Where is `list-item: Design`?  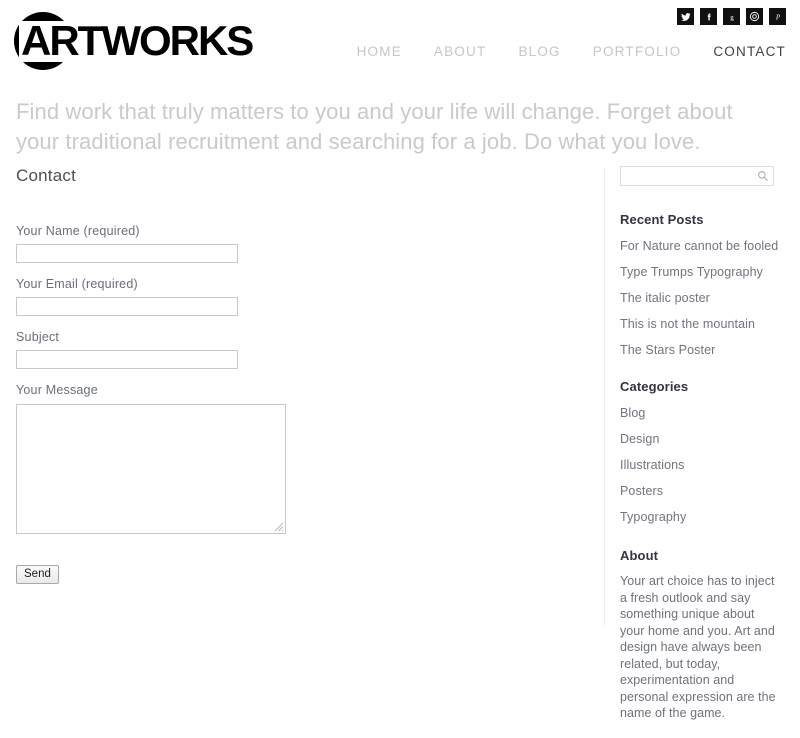
list-item: Design is located at coordinates (702, 439).